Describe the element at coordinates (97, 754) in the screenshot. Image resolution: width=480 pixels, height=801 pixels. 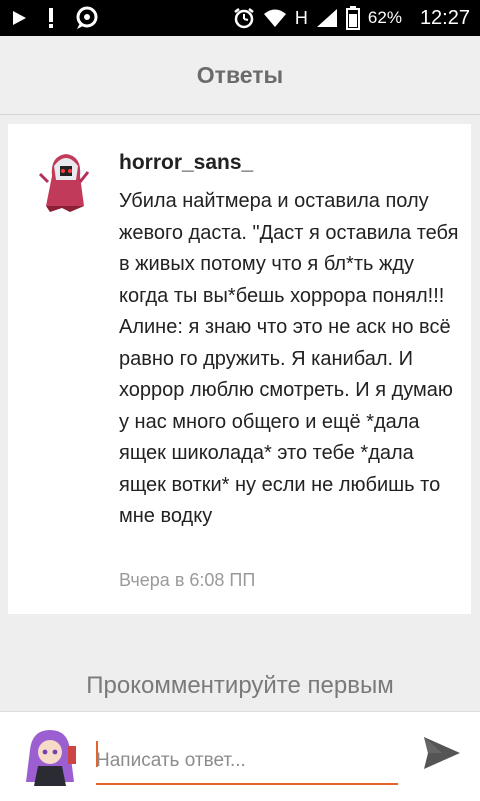
I see `text-caret` at that location.